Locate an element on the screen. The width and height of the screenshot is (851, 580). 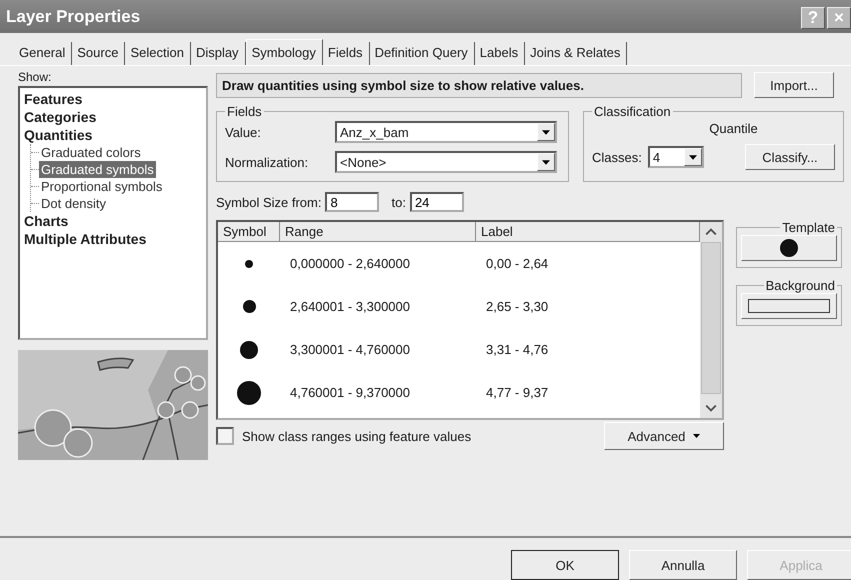
template-button is located at coordinates (789, 248).